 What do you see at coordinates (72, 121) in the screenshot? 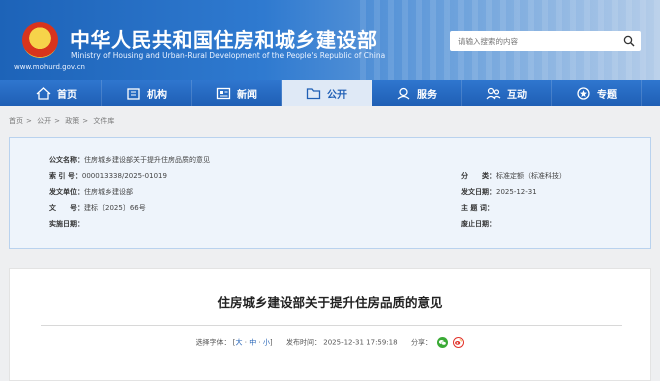
I see `breadcrumb-link-policy: 政策` at bounding box center [72, 121].